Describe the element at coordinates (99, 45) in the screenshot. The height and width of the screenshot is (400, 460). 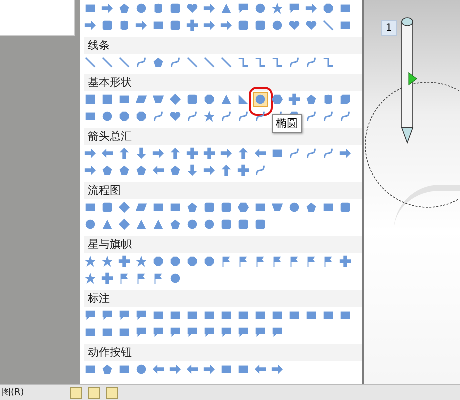
I see `section-title: 线条` at that location.